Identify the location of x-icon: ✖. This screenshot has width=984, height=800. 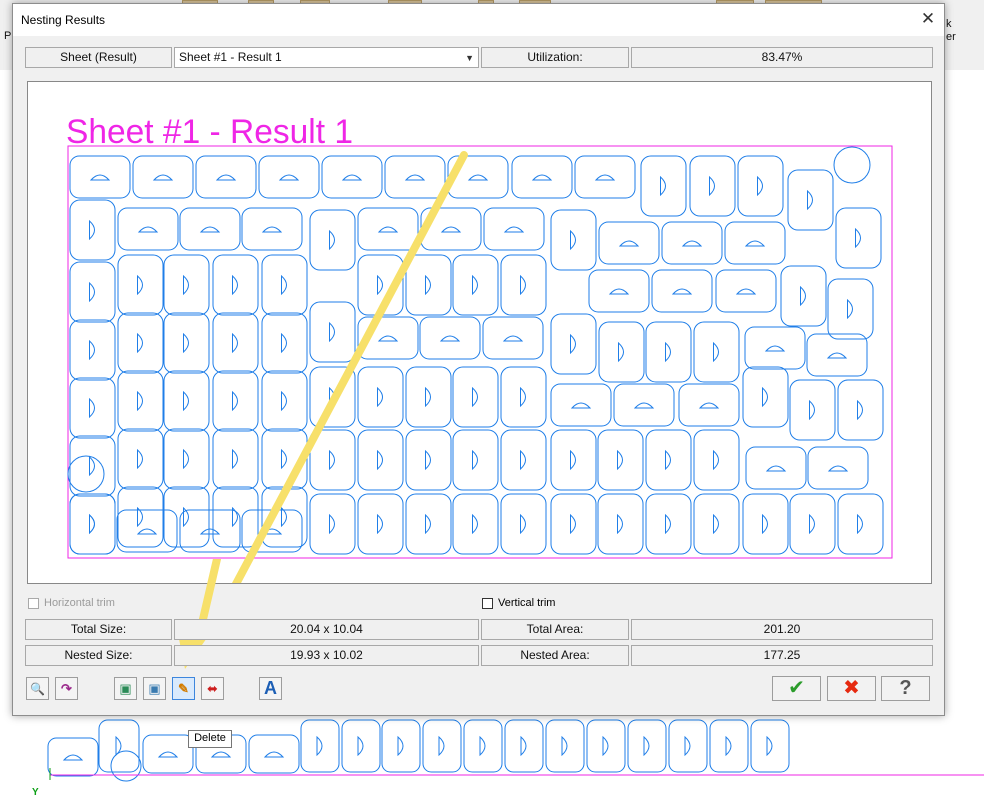
(851, 688).